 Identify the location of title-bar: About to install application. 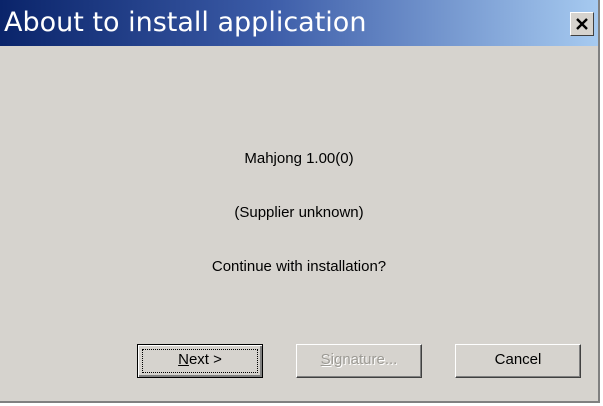
(299, 23).